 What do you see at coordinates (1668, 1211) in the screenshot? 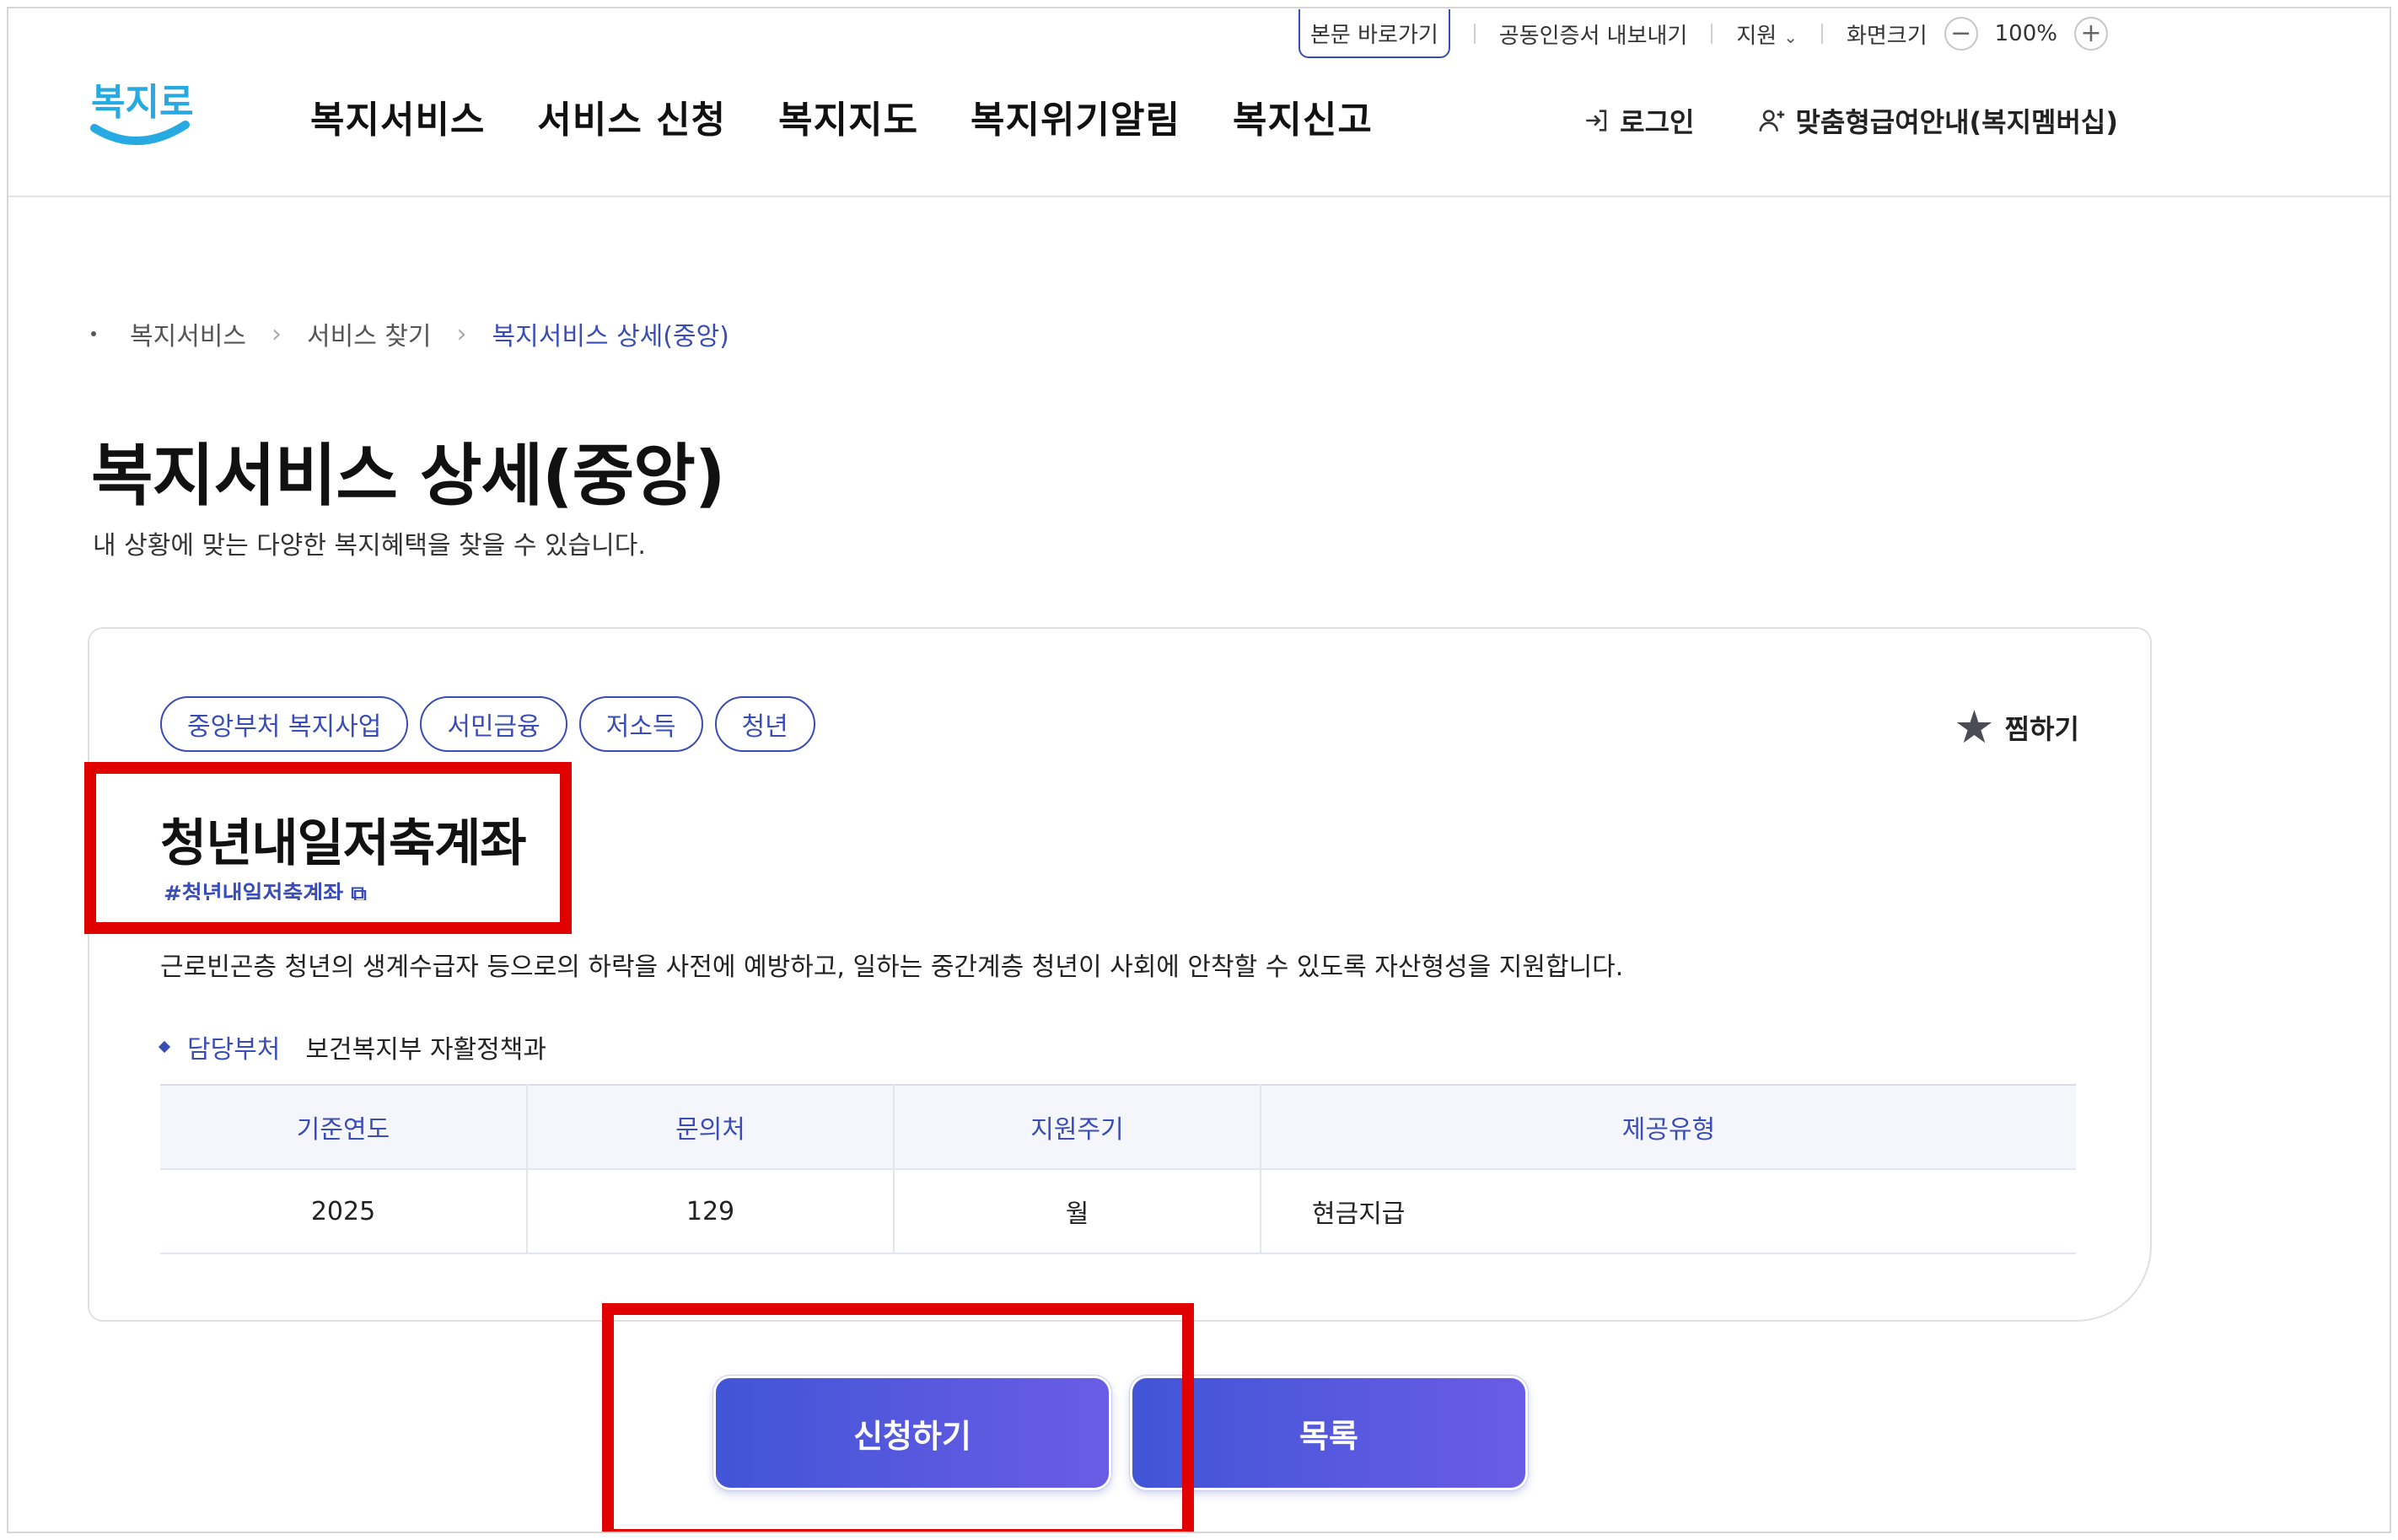
I see `td-provision-type: 현금지급` at bounding box center [1668, 1211].